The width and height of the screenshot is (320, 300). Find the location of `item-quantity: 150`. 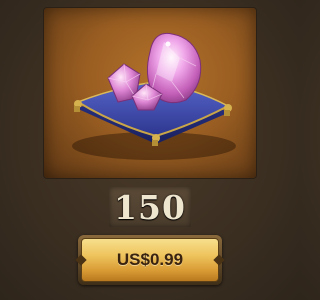

item-quantity: 150 is located at coordinates (150, 207).